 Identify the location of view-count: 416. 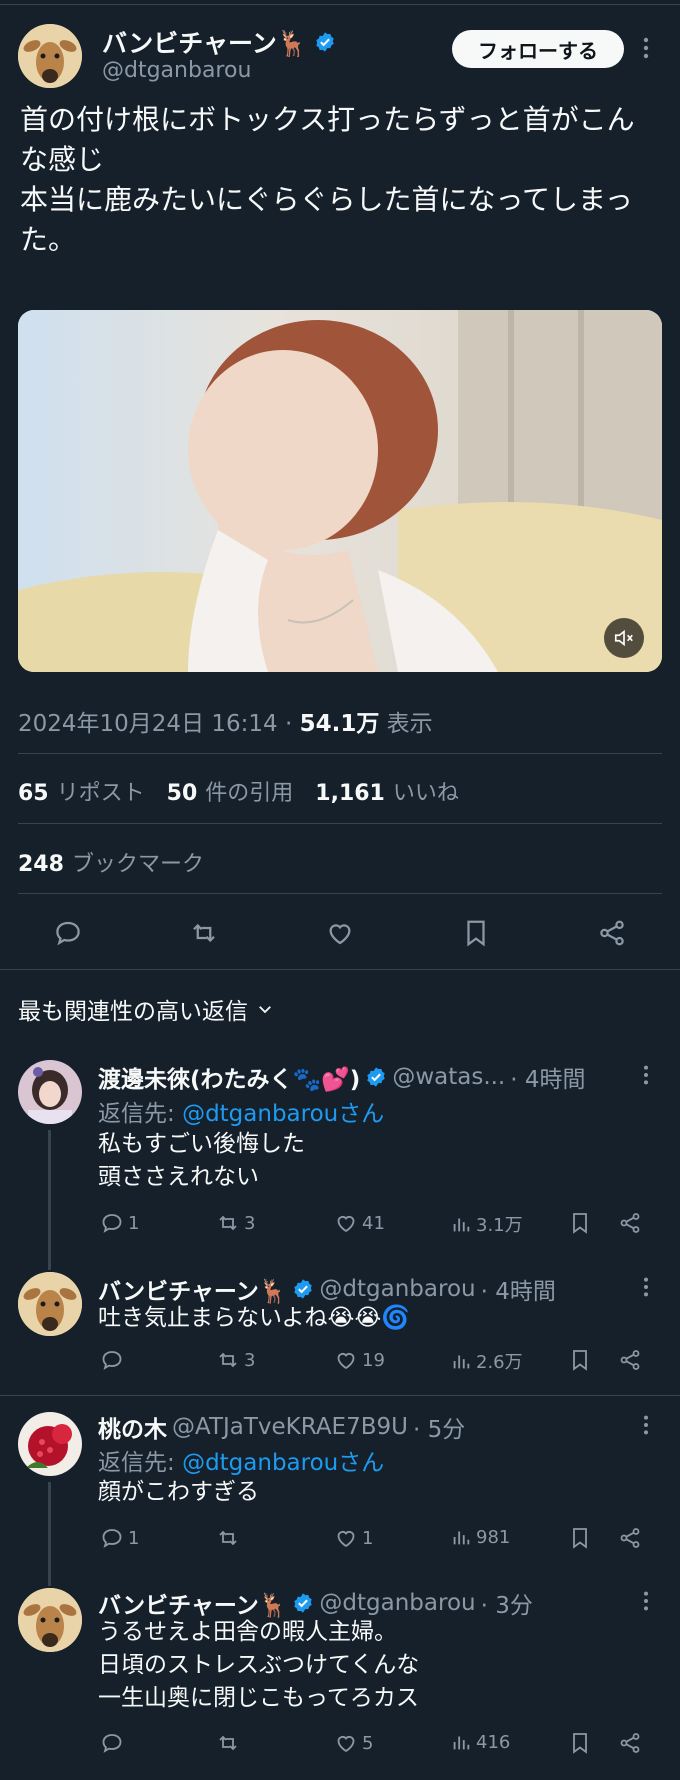
(493, 1742).